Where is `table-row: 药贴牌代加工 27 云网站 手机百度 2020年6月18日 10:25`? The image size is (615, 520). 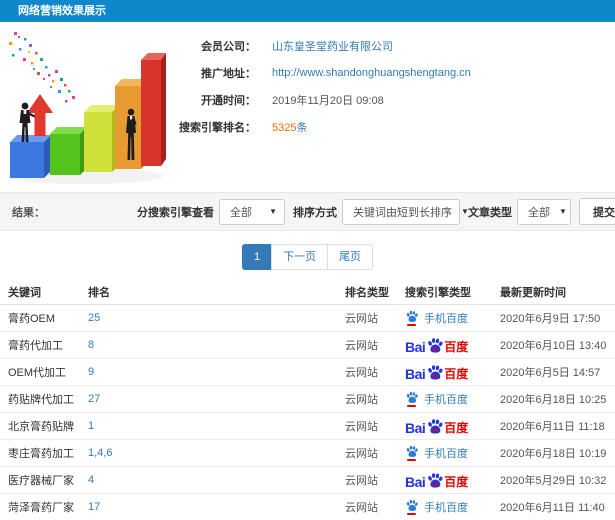 table-row: 药贴牌代加工 27 云网站 手机百度 2020年6月18日 10:25 is located at coordinates (307, 399).